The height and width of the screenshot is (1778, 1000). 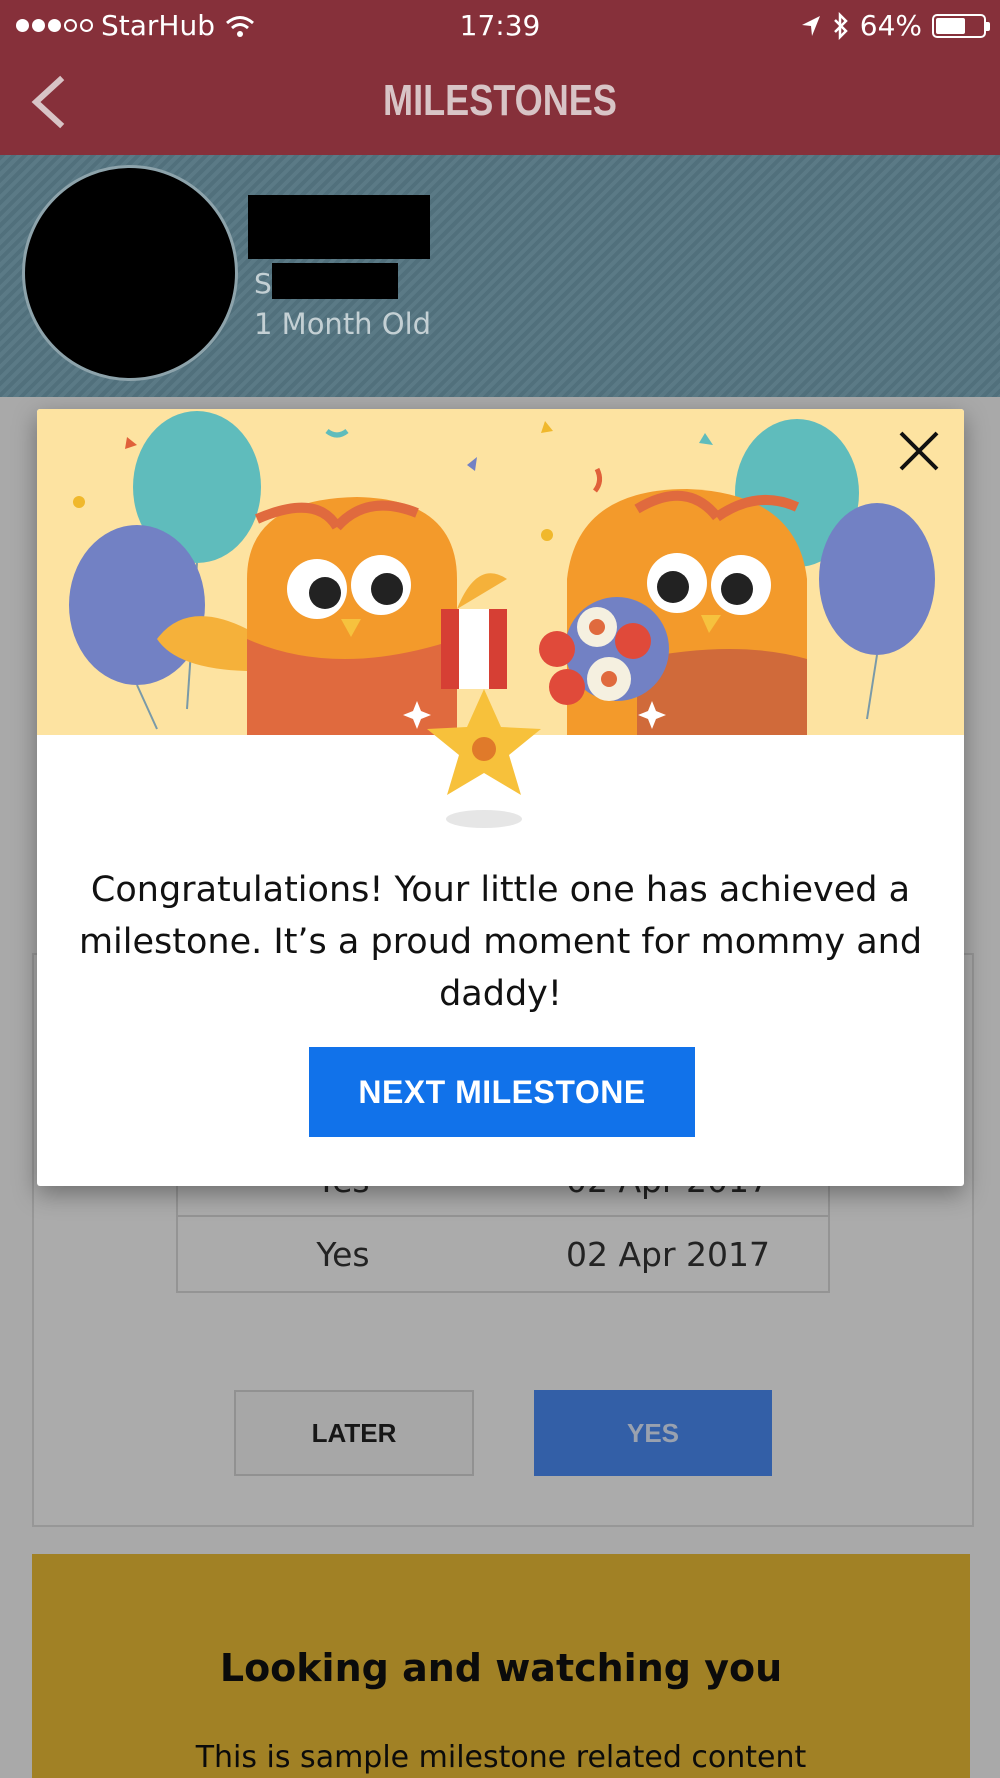 What do you see at coordinates (343, 324) in the screenshot?
I see `baby-age: 1 Month Old` at bounding box center [343, 324].